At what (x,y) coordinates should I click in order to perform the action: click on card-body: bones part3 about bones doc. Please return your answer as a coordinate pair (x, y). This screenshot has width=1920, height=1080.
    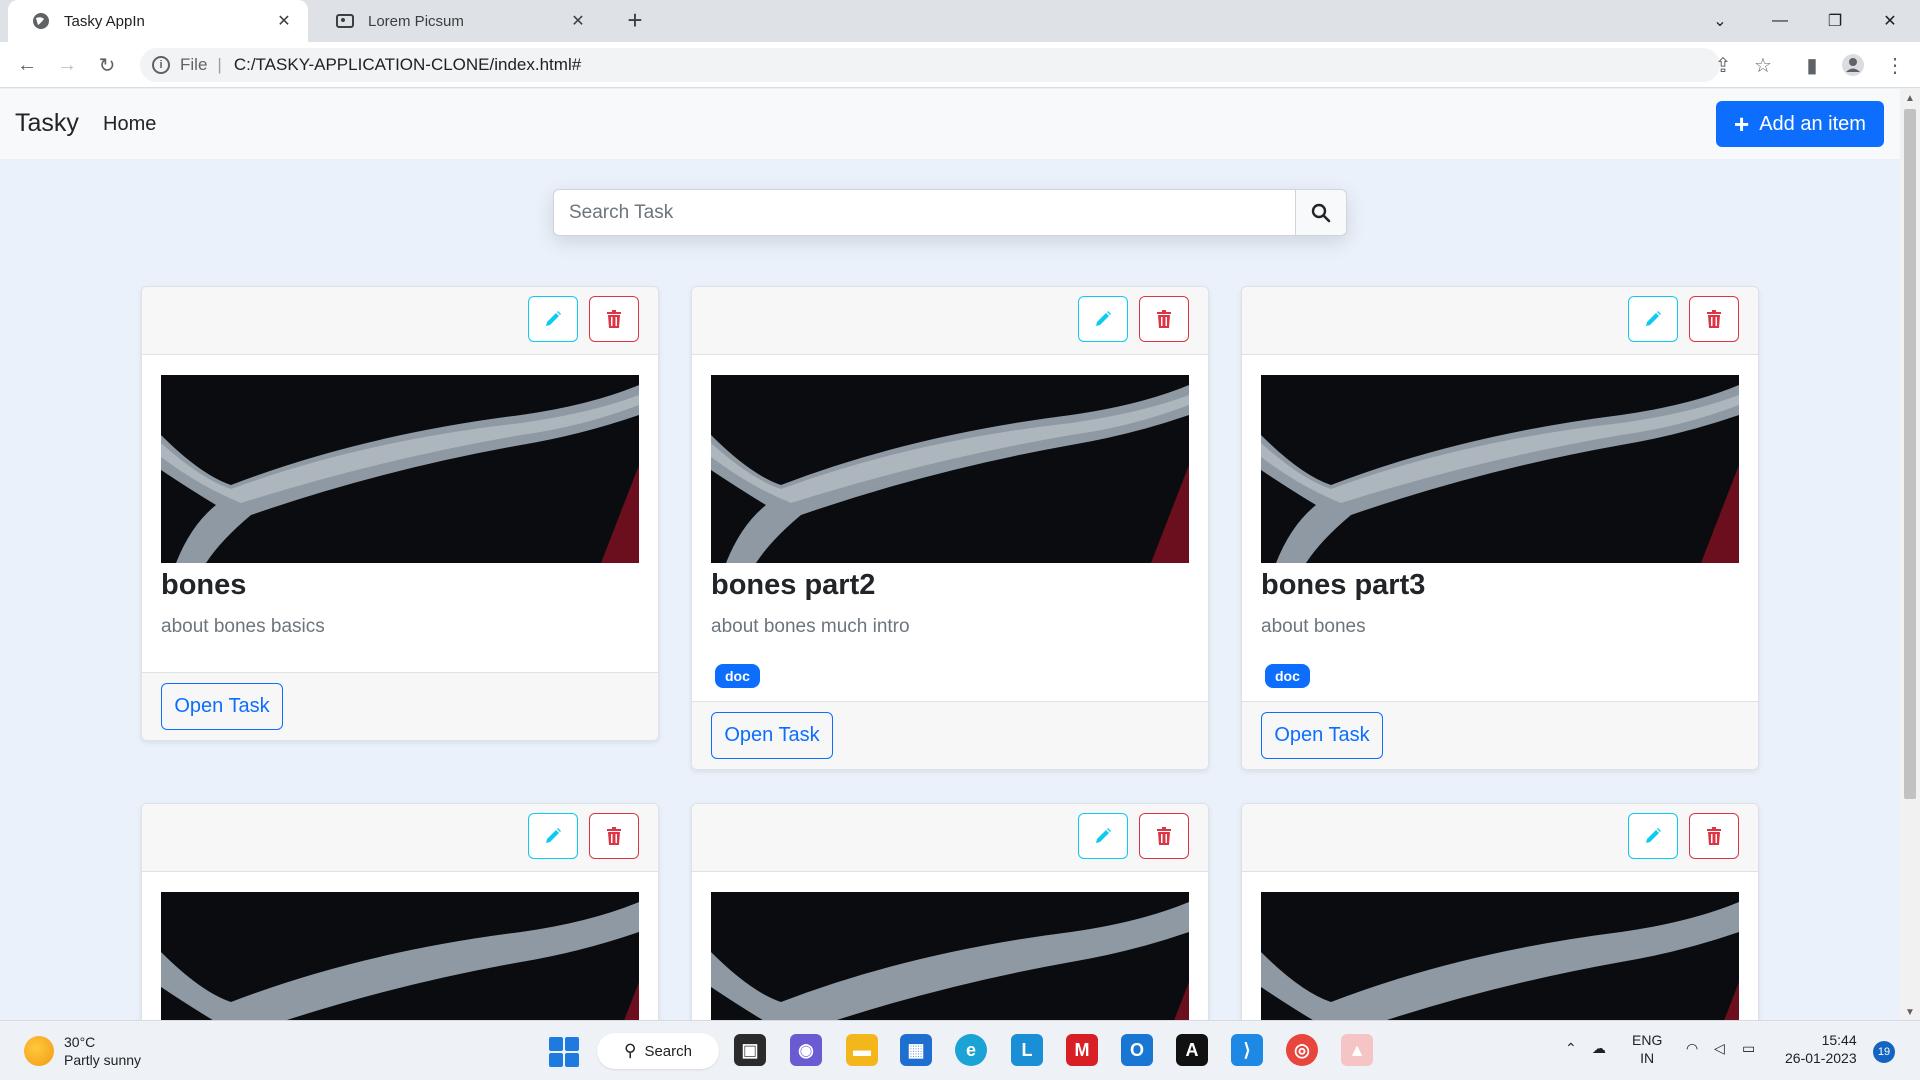
    Looking at the image, I should click on (1500, 528).